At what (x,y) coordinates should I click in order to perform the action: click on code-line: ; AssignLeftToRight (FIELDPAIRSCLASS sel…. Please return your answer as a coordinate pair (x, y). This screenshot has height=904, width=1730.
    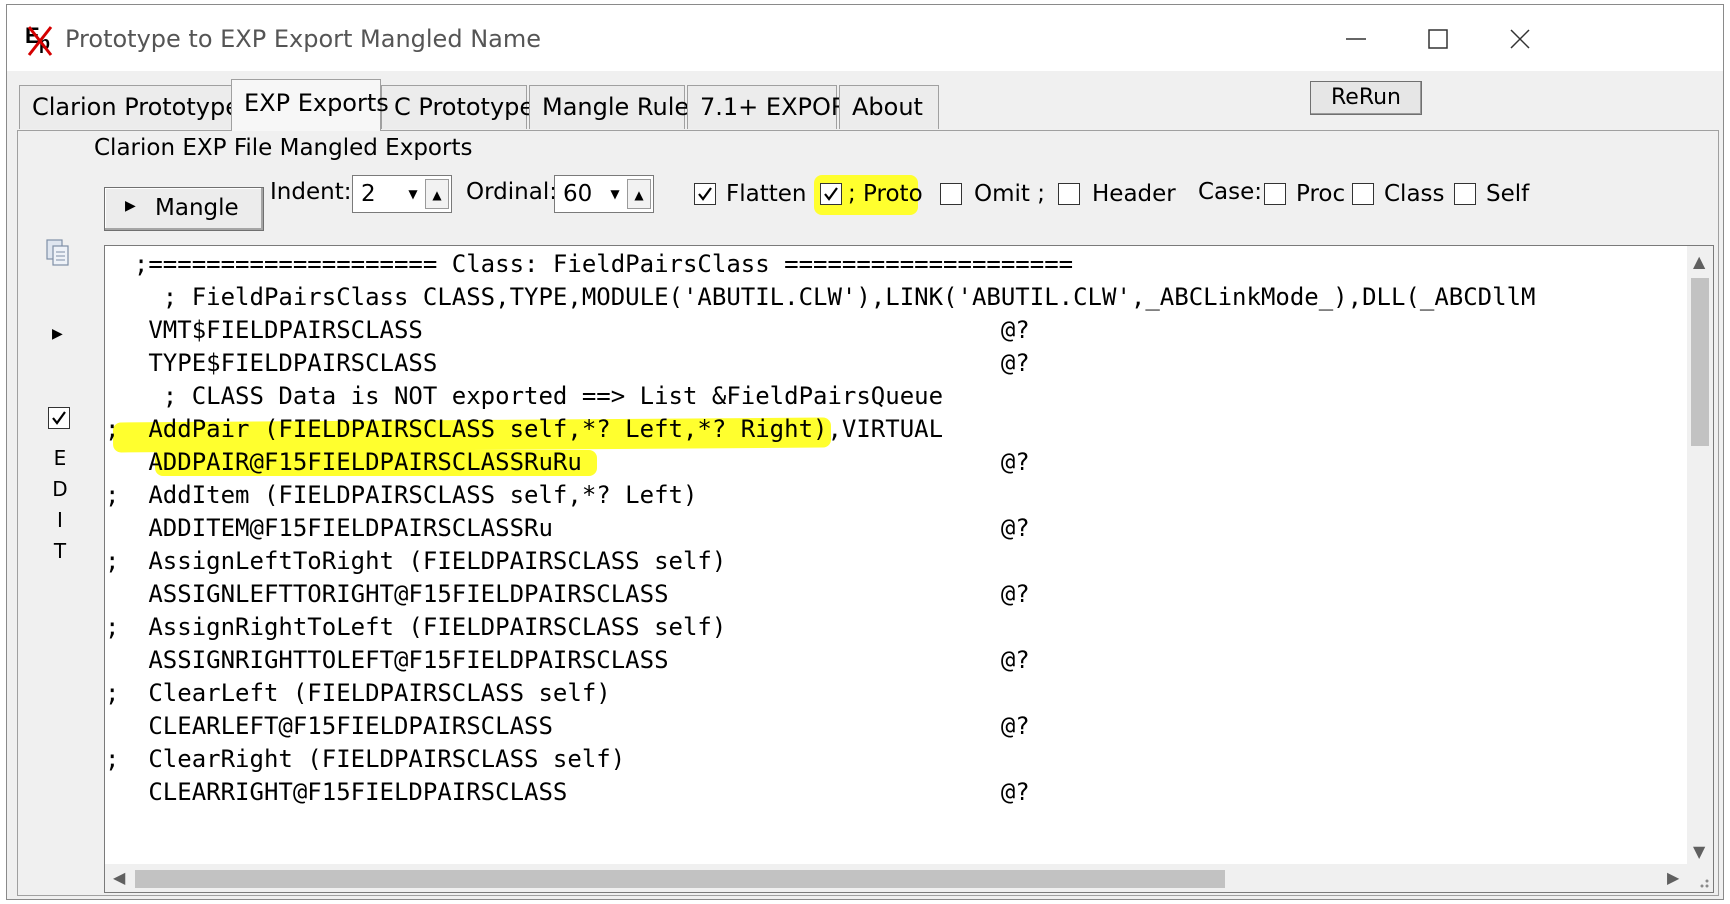
    Looking at the image, I should click on (416, 561).